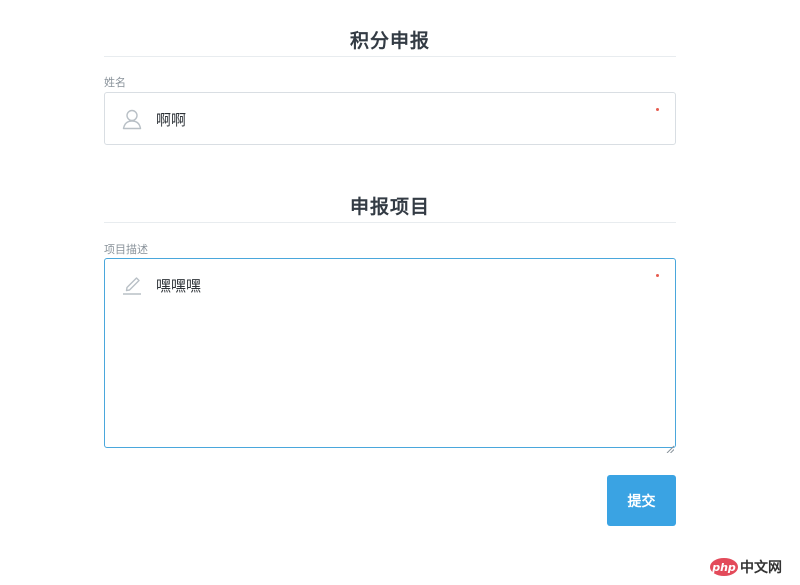 The width and height of the screenshot is (800, 585). I want to click on description-label: 项目描述, so click(126, 249).